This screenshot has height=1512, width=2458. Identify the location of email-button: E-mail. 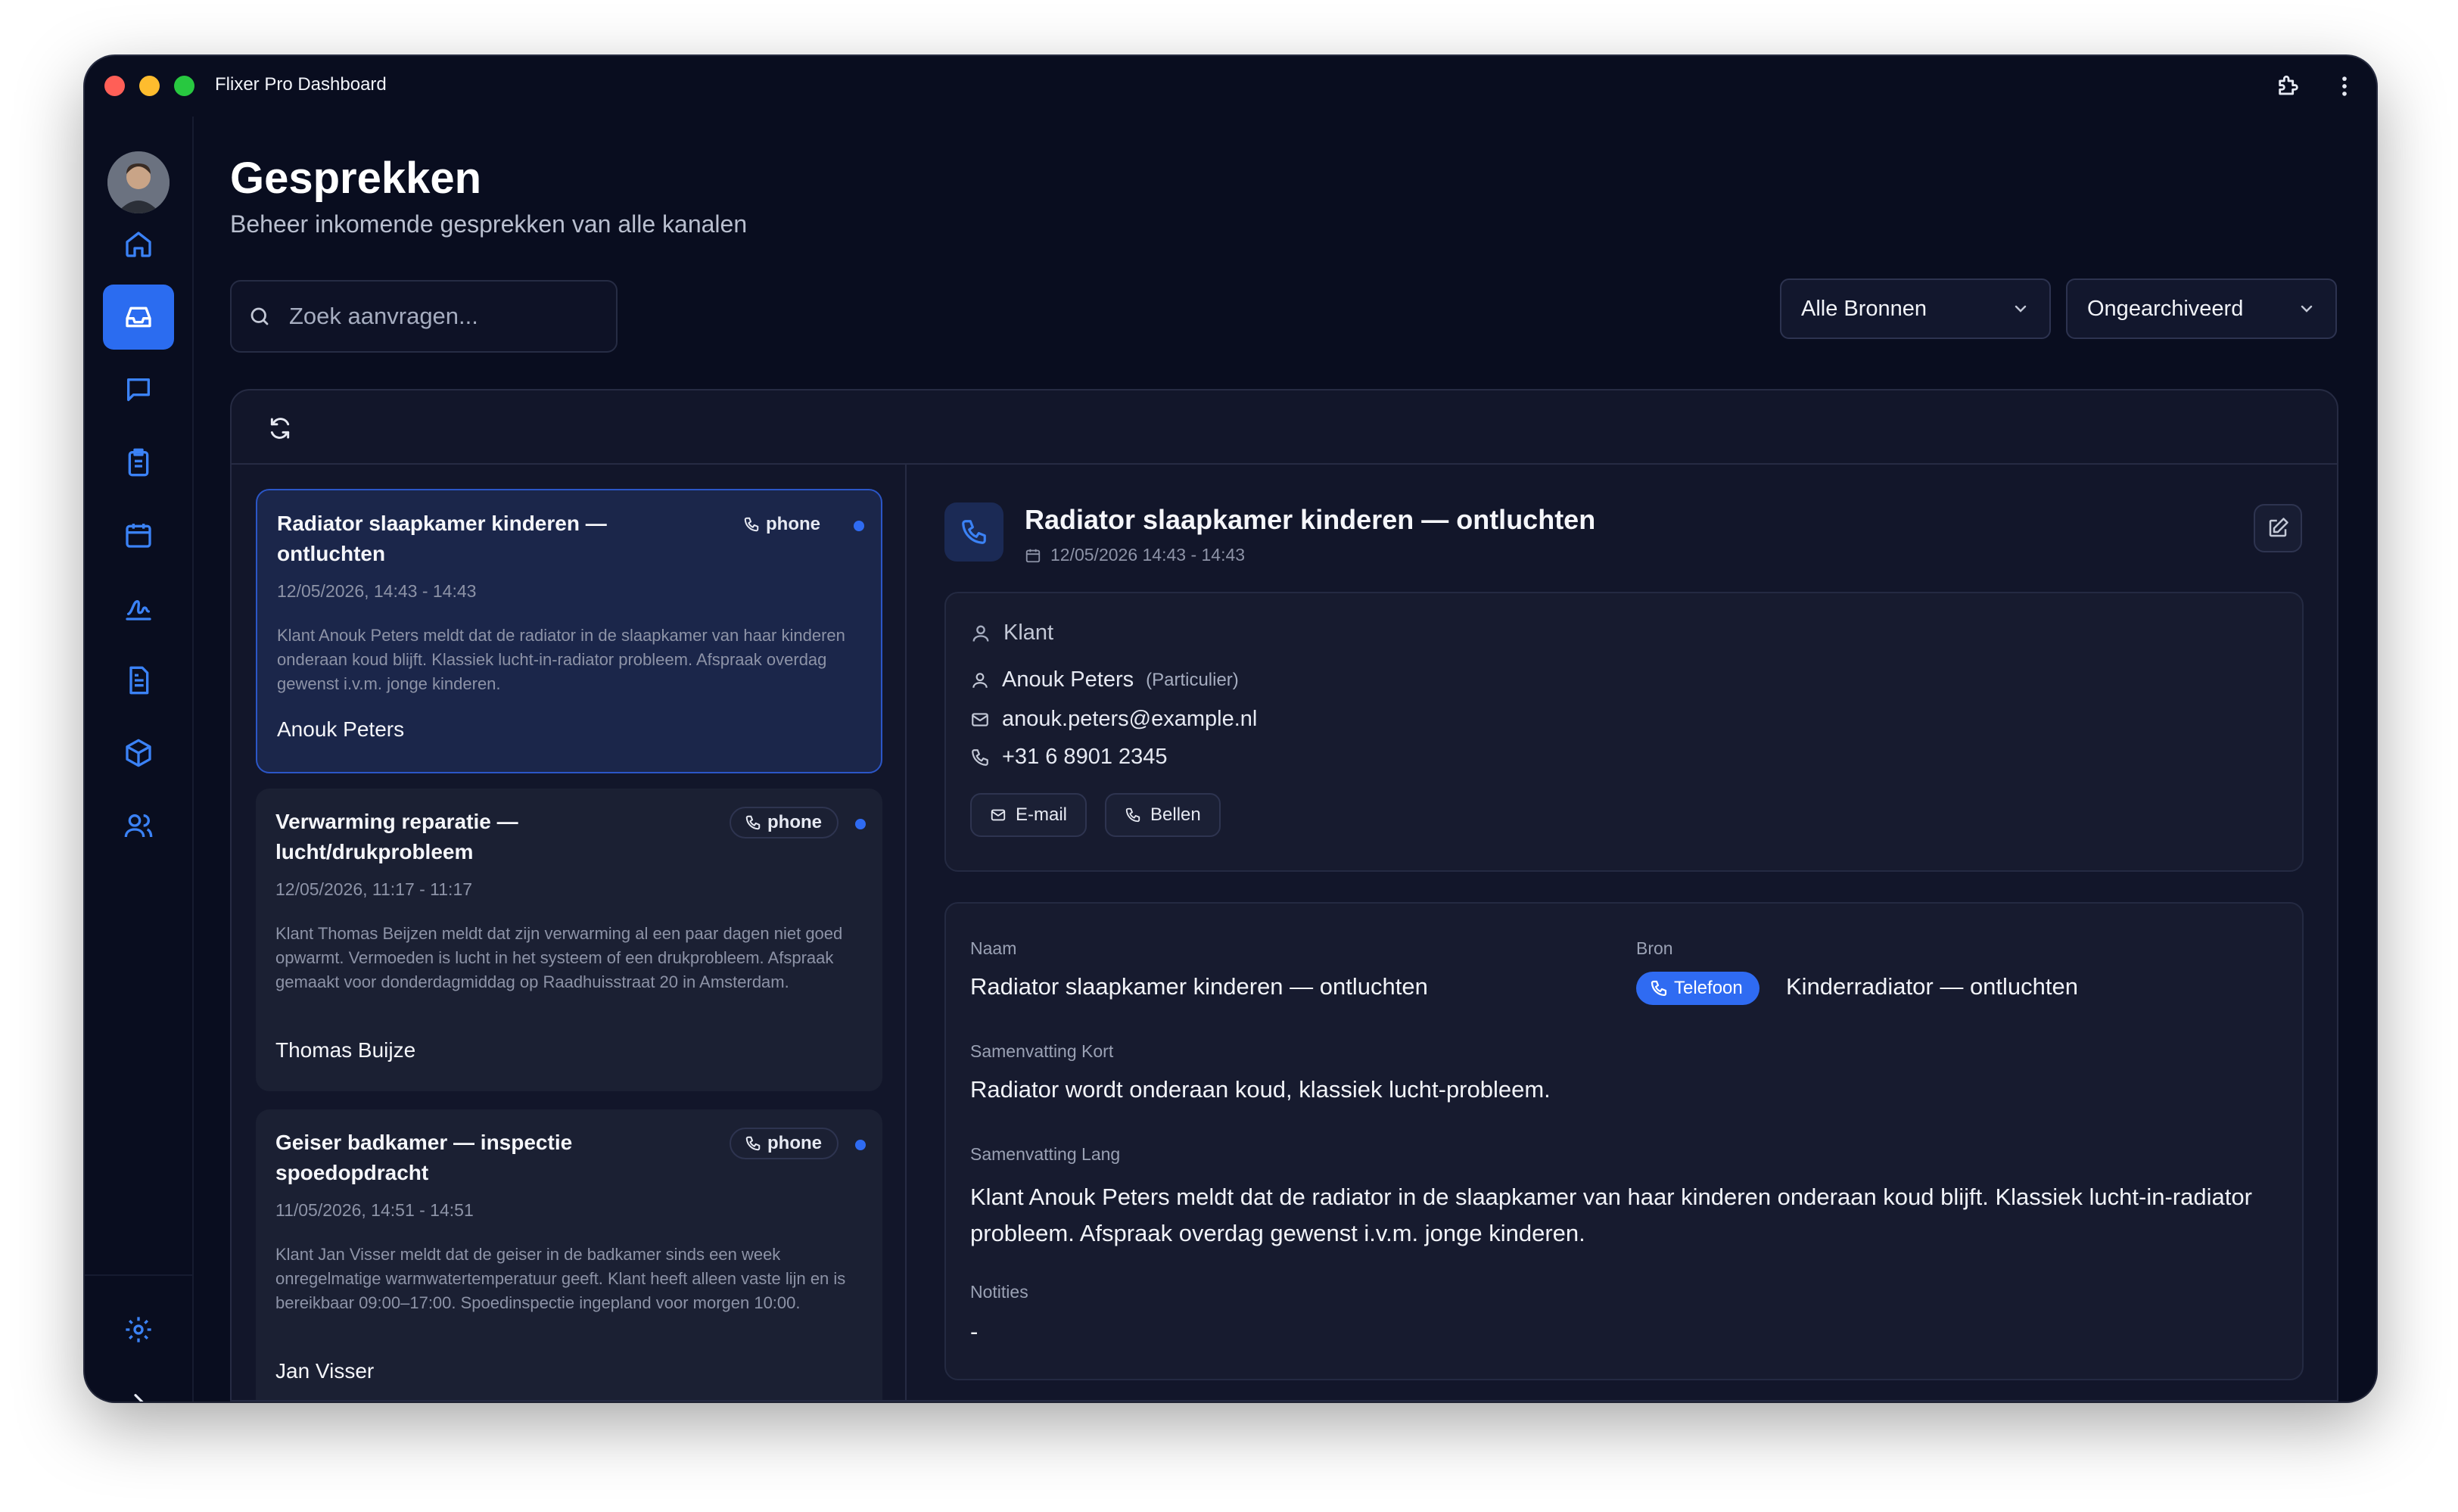
(1029, 815).